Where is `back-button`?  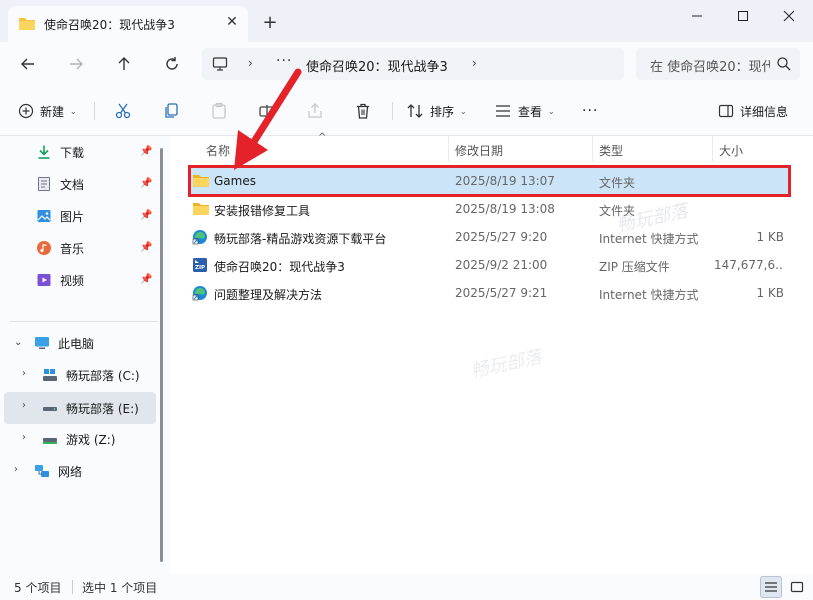 back-button is located at coordinates (28, 64).